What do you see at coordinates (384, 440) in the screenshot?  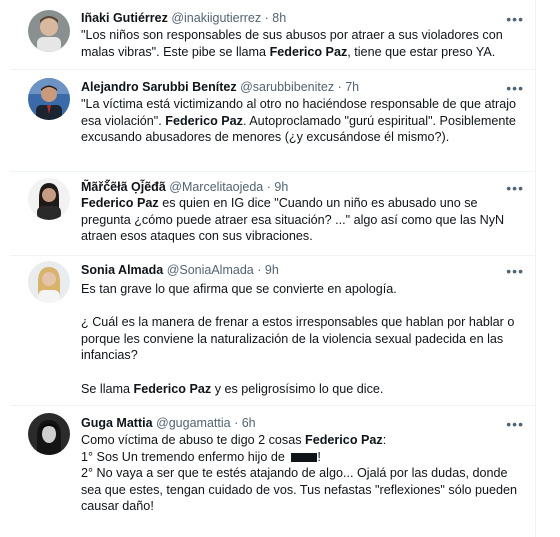 I see `text-segment: :` at bounding box center [384, 440].